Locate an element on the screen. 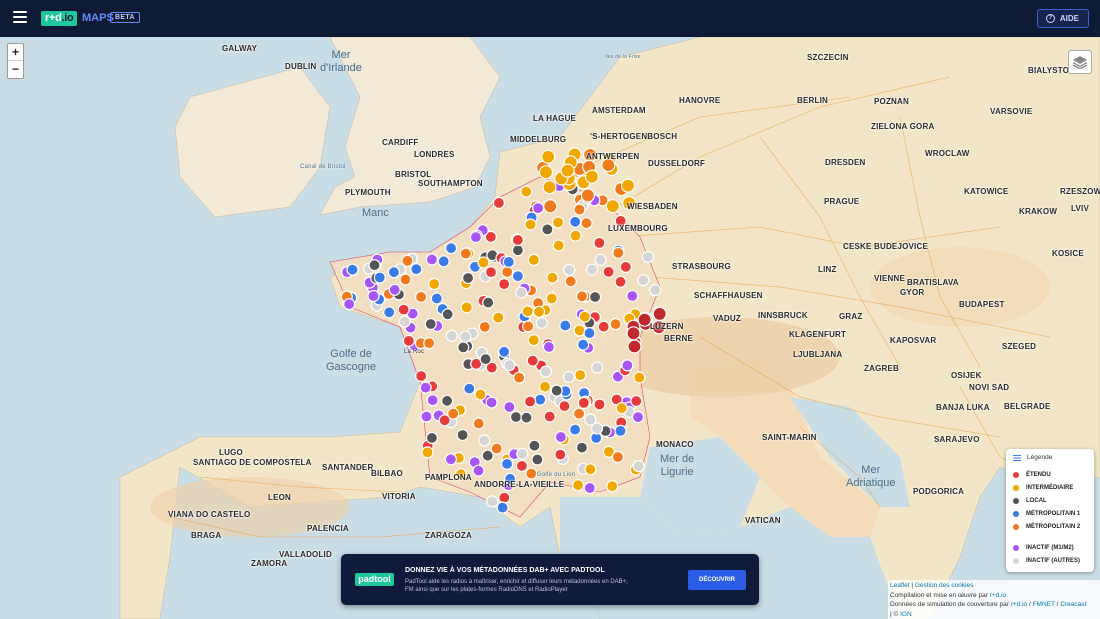 This screenshot has width=1100, height=619. layers-button is located at coordinates (1080, 62).